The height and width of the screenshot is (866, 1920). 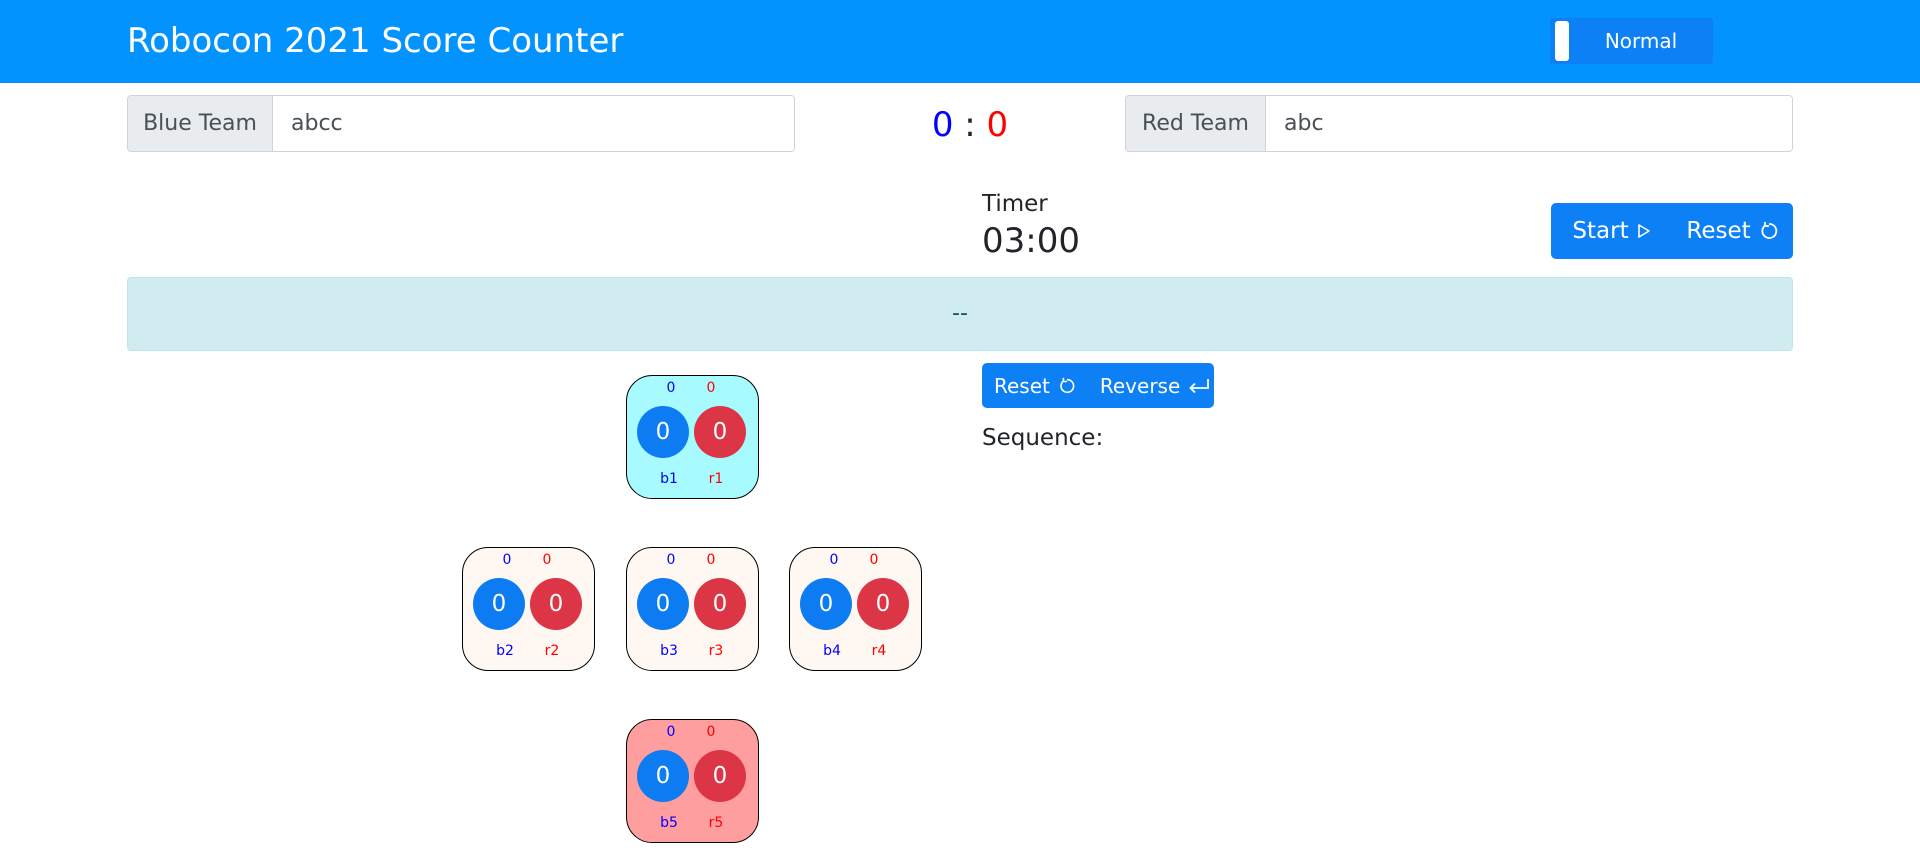 I want to click on pot-red-name: r3, so click(x=716, y=651).